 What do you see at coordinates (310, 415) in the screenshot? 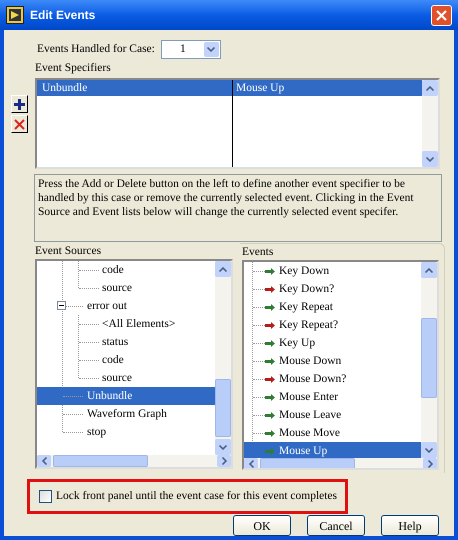
I see `event-label: Mouse Leave` at bounding box center [310, 415].